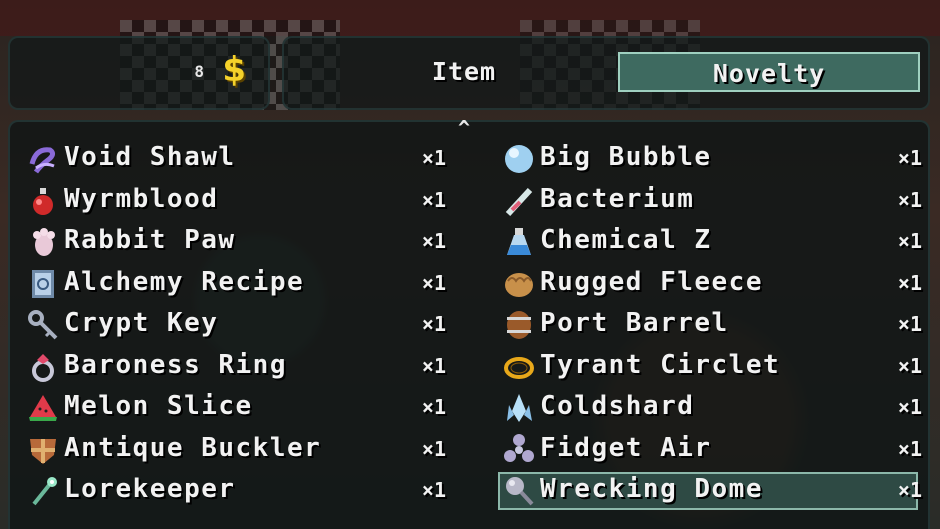 The height and width of the screenshot is (529, 940). What do you see at coordinates (626, 447) in the screenshot?
I see `item-name: Fidget Air` at bounding box center [626, 447].